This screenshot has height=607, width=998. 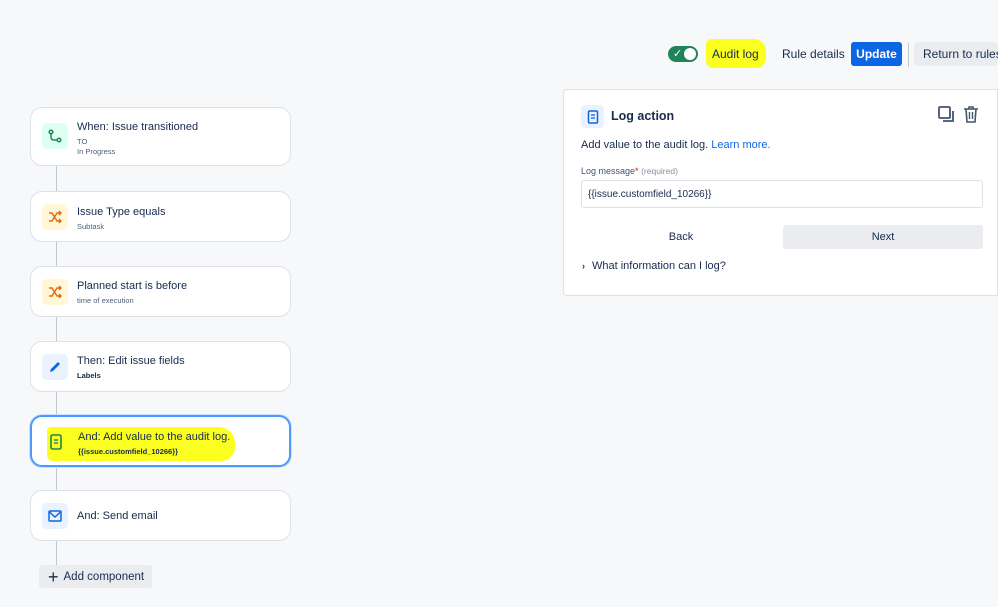 What do you see at coordinates (138, 127) in the screenshot?
I see `component-title: When: Issue transitioned` at bounding box center [138, 127].